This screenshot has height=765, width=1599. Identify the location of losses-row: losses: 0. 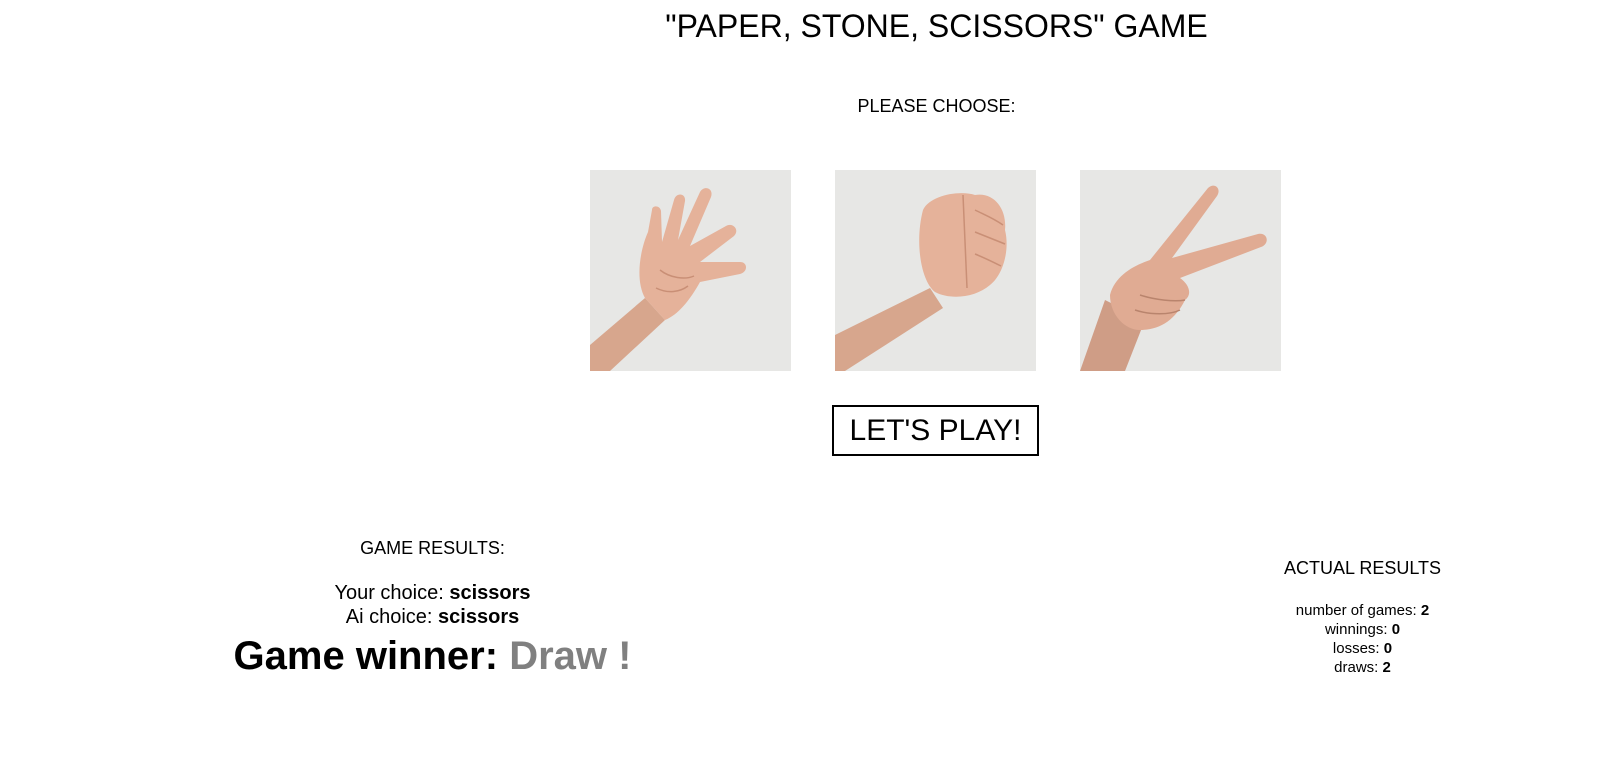
(1362, 648).